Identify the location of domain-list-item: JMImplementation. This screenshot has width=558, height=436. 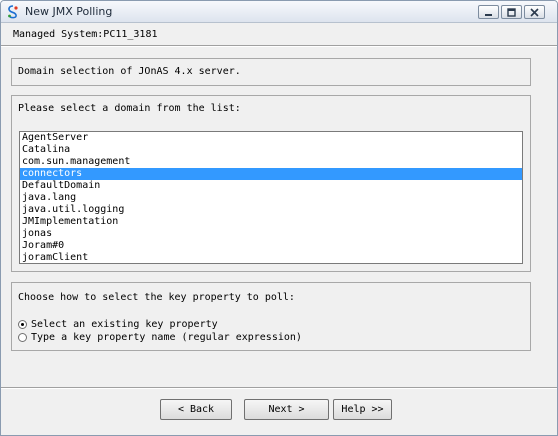
(271, 222).